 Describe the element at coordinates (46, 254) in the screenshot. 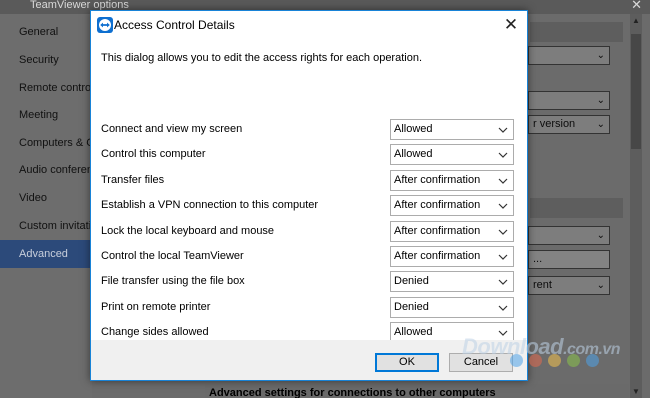

I see `sidebar-item-advanced: Advanced` at that location.